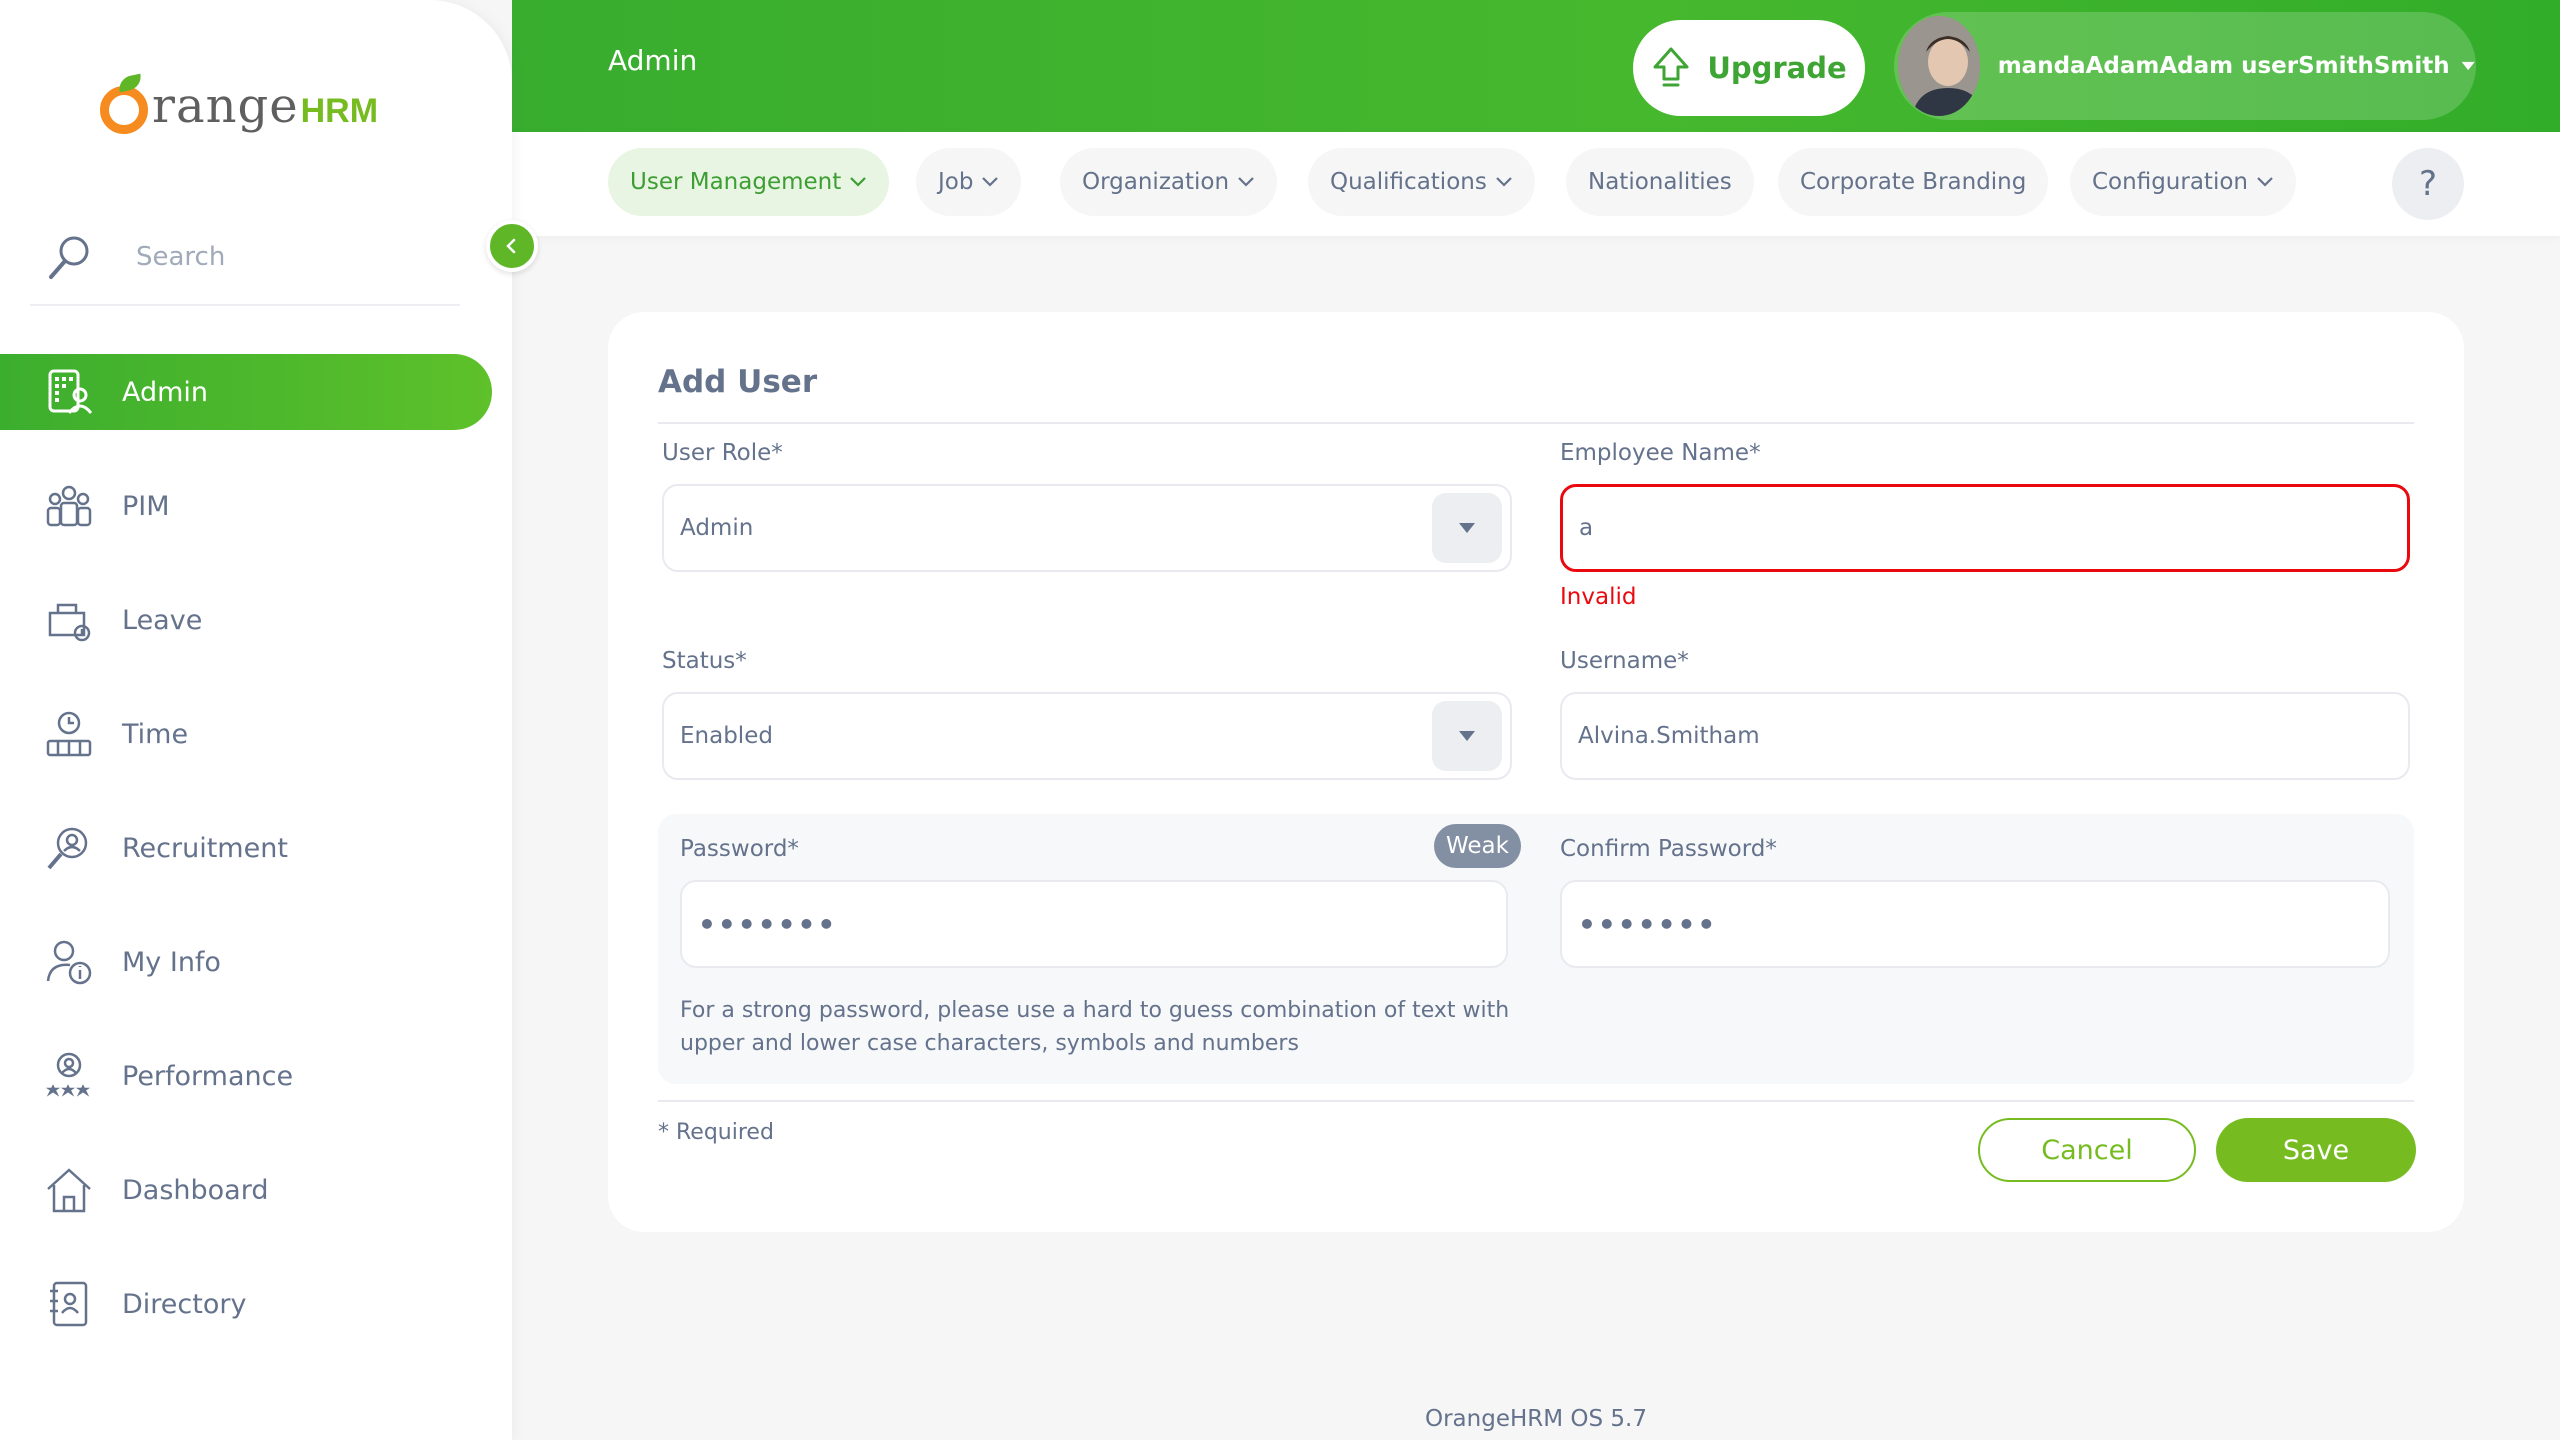  What do you see at coordinates (225, 106) in the screenshot?
I see `brand-word: range` at bounding box center [225, 106].